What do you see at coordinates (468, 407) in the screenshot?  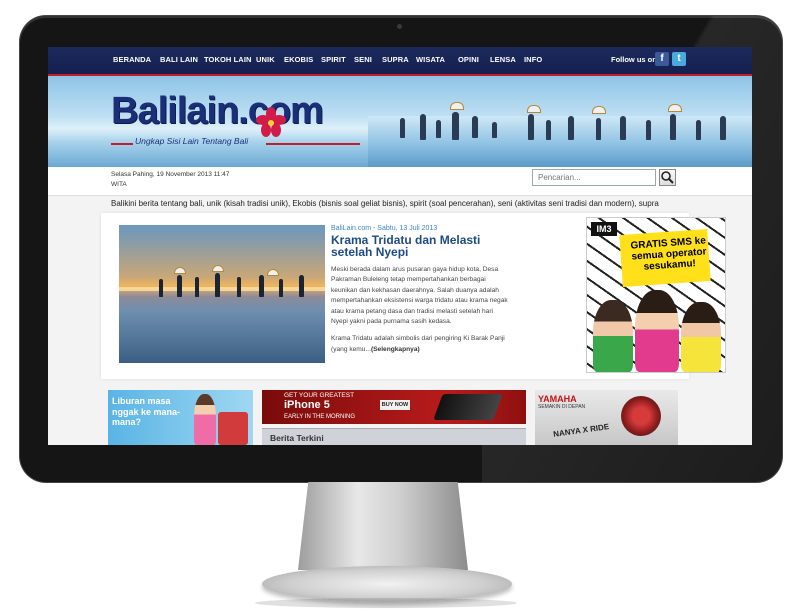 I see `phone-image` at bounding box center [468, 407].